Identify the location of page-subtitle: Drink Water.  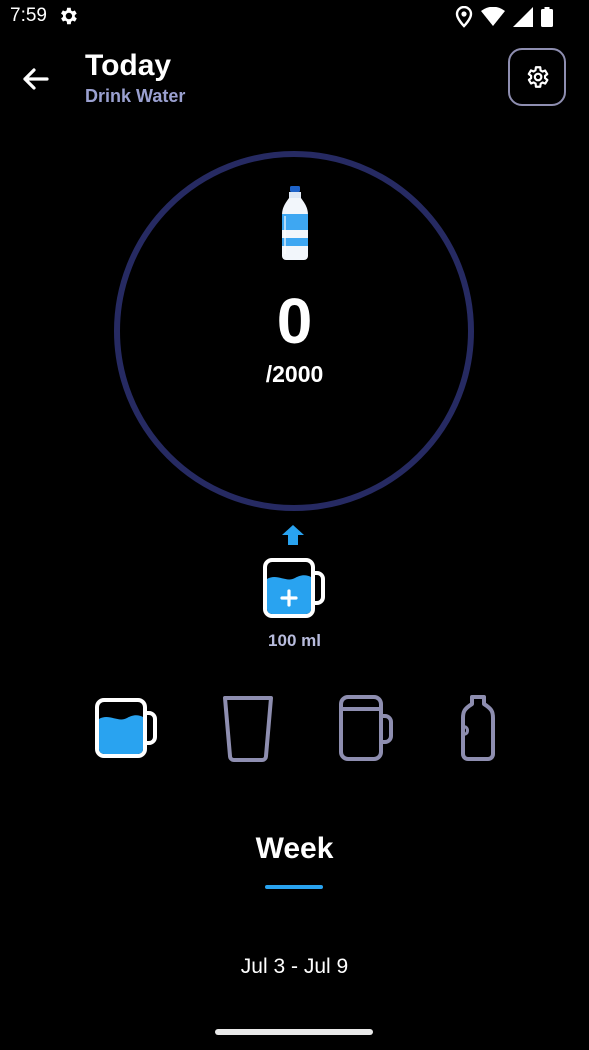
(135, 96).